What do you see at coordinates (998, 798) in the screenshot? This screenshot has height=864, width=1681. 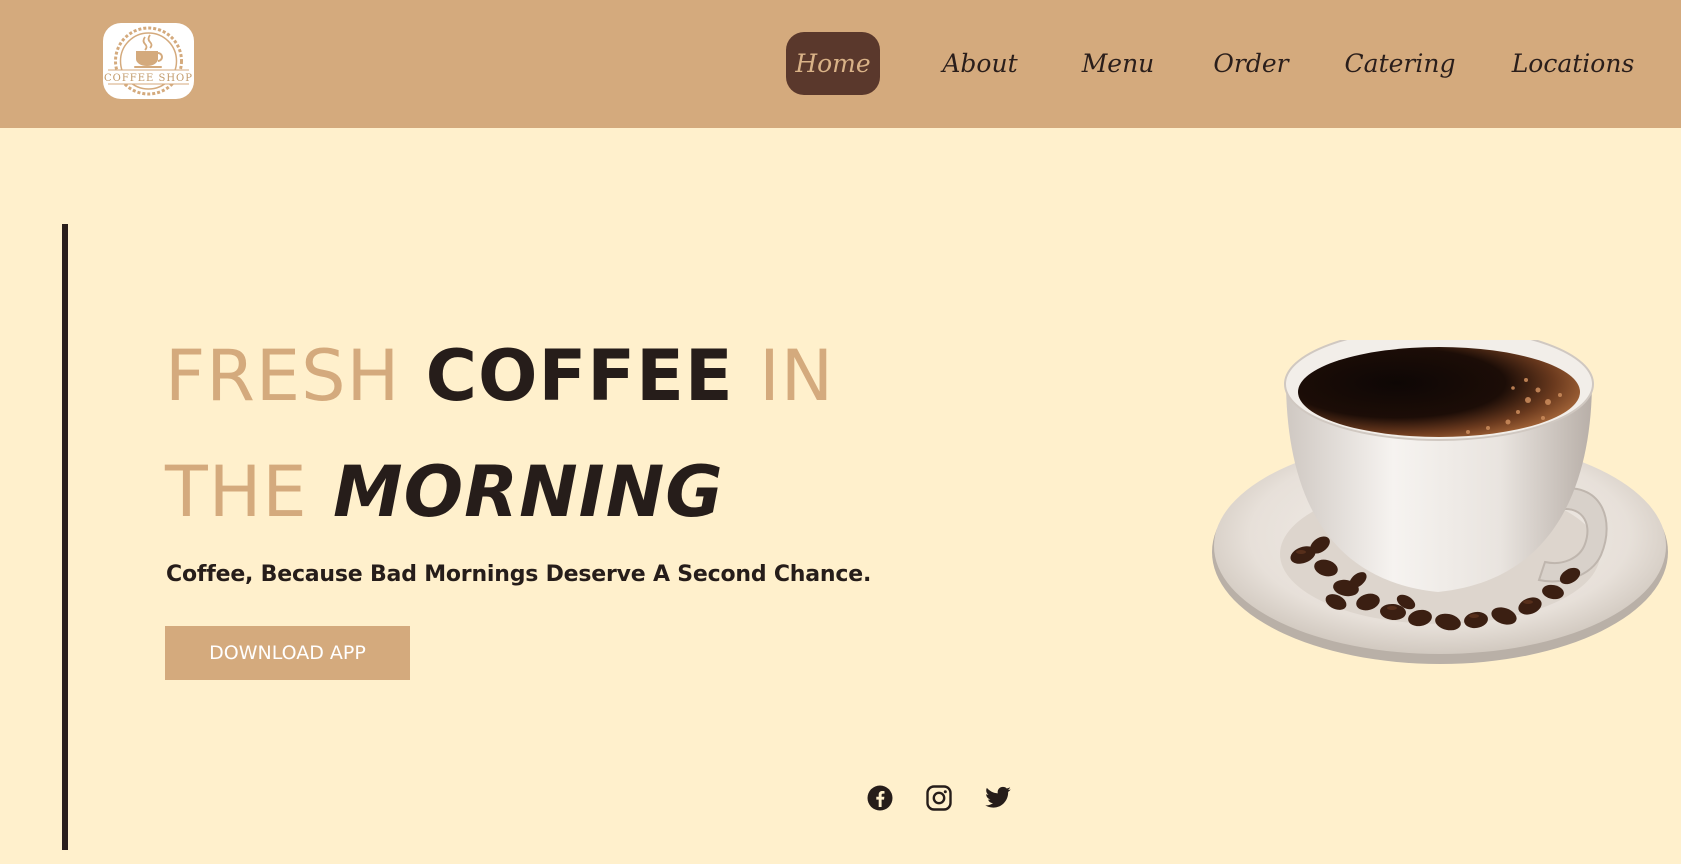 I see `twitter-icon` at bounding box center [998, 798].